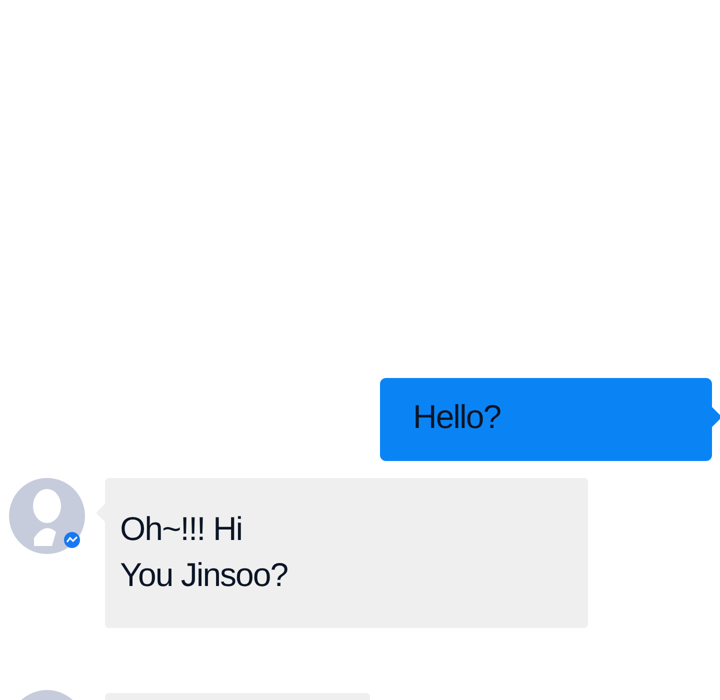 This screenshot has height=700, width=720. What do you see at coordinates (457, 417) in the screenshot?
I see `message-text: Hello?` at bounding box center [457, 417].